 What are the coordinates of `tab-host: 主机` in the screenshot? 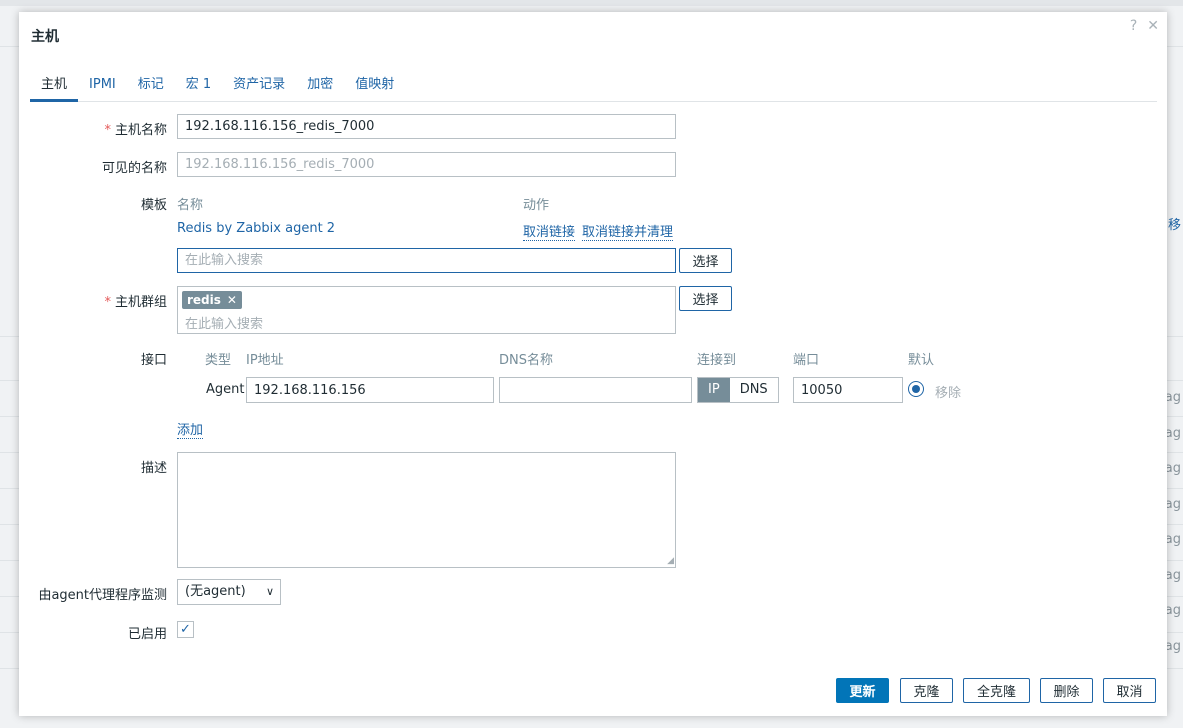 It's located at (54, 89).